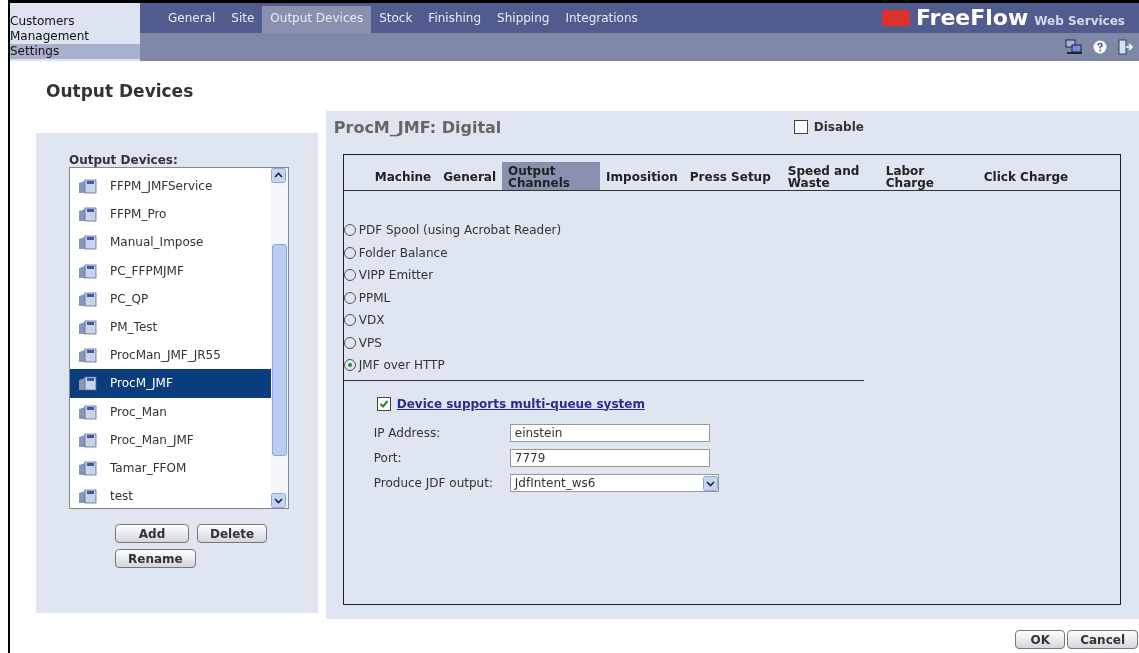 This screenshot has height=653, width=1139. What do you see at coordinates (157, 242) in the screenshot?
I see `device-name: Manual_Impose` at bounding box center [157, 242].